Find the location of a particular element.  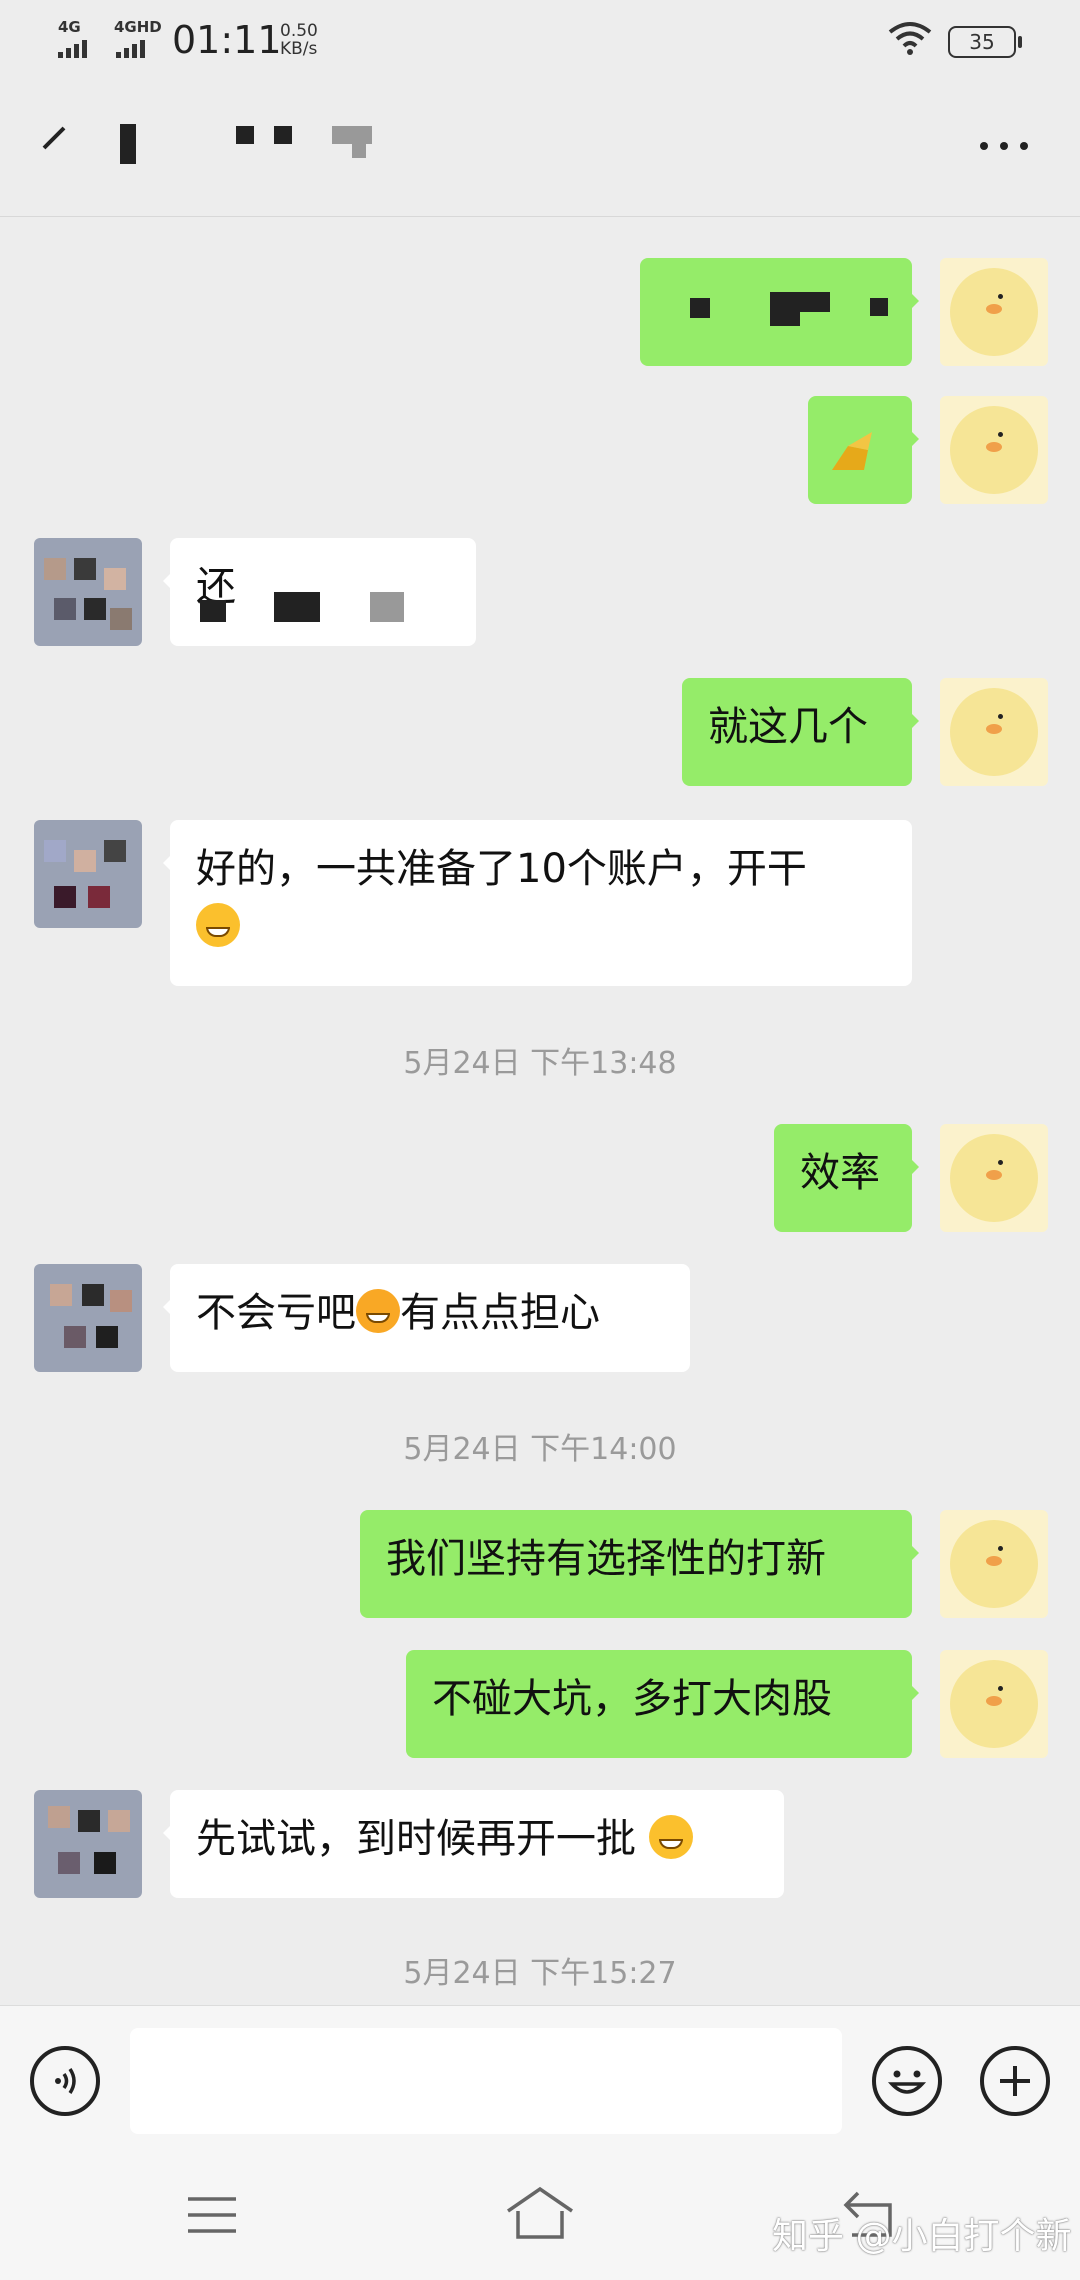

home-icon is located at coordinates (540, 2213).